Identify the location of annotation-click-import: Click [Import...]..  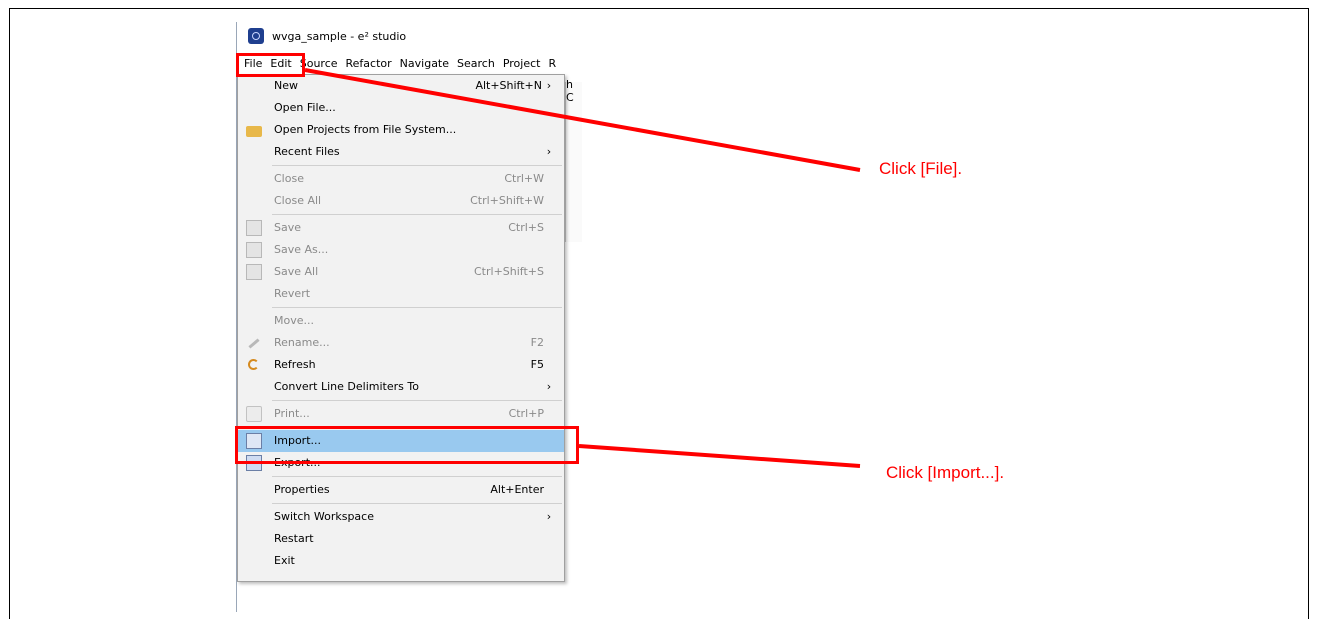
(945, 472).